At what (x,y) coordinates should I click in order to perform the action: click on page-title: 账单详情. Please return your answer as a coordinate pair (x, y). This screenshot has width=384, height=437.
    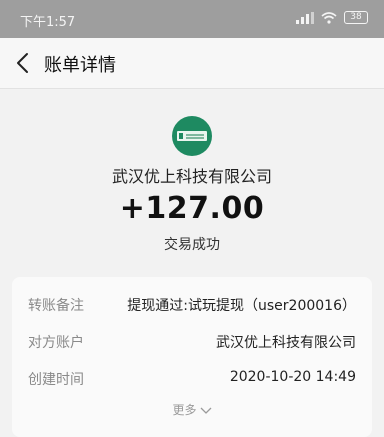
    Looking at the image, I should click on (80, 65).